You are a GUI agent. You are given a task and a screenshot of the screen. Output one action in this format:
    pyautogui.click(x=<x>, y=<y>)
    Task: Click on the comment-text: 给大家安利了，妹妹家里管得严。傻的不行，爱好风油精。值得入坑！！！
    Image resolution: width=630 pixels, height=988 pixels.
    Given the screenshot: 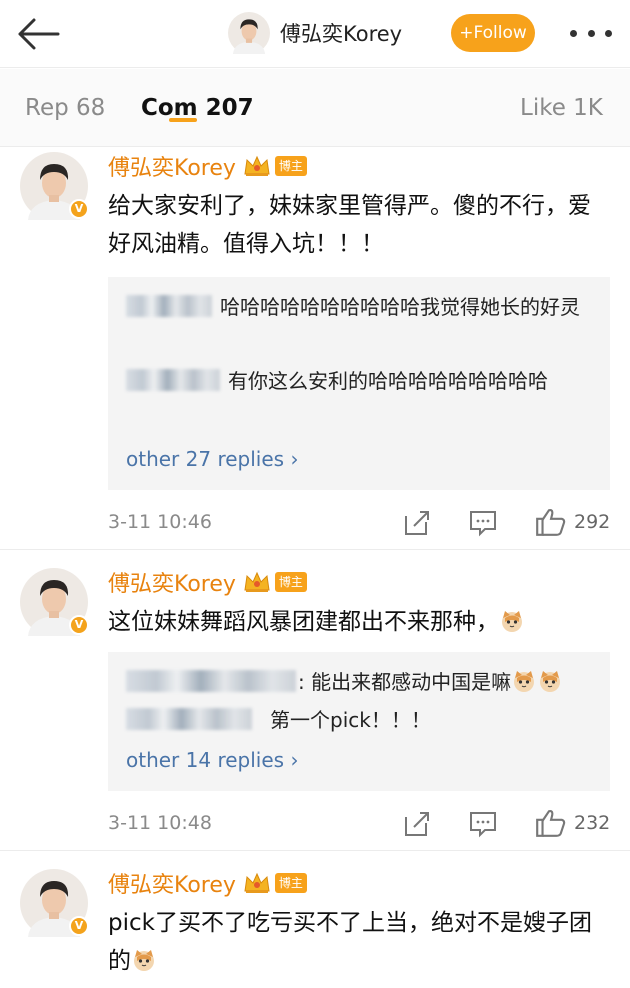 What is the action you would take?
    pyautogui.click(x=349, y=225)
    